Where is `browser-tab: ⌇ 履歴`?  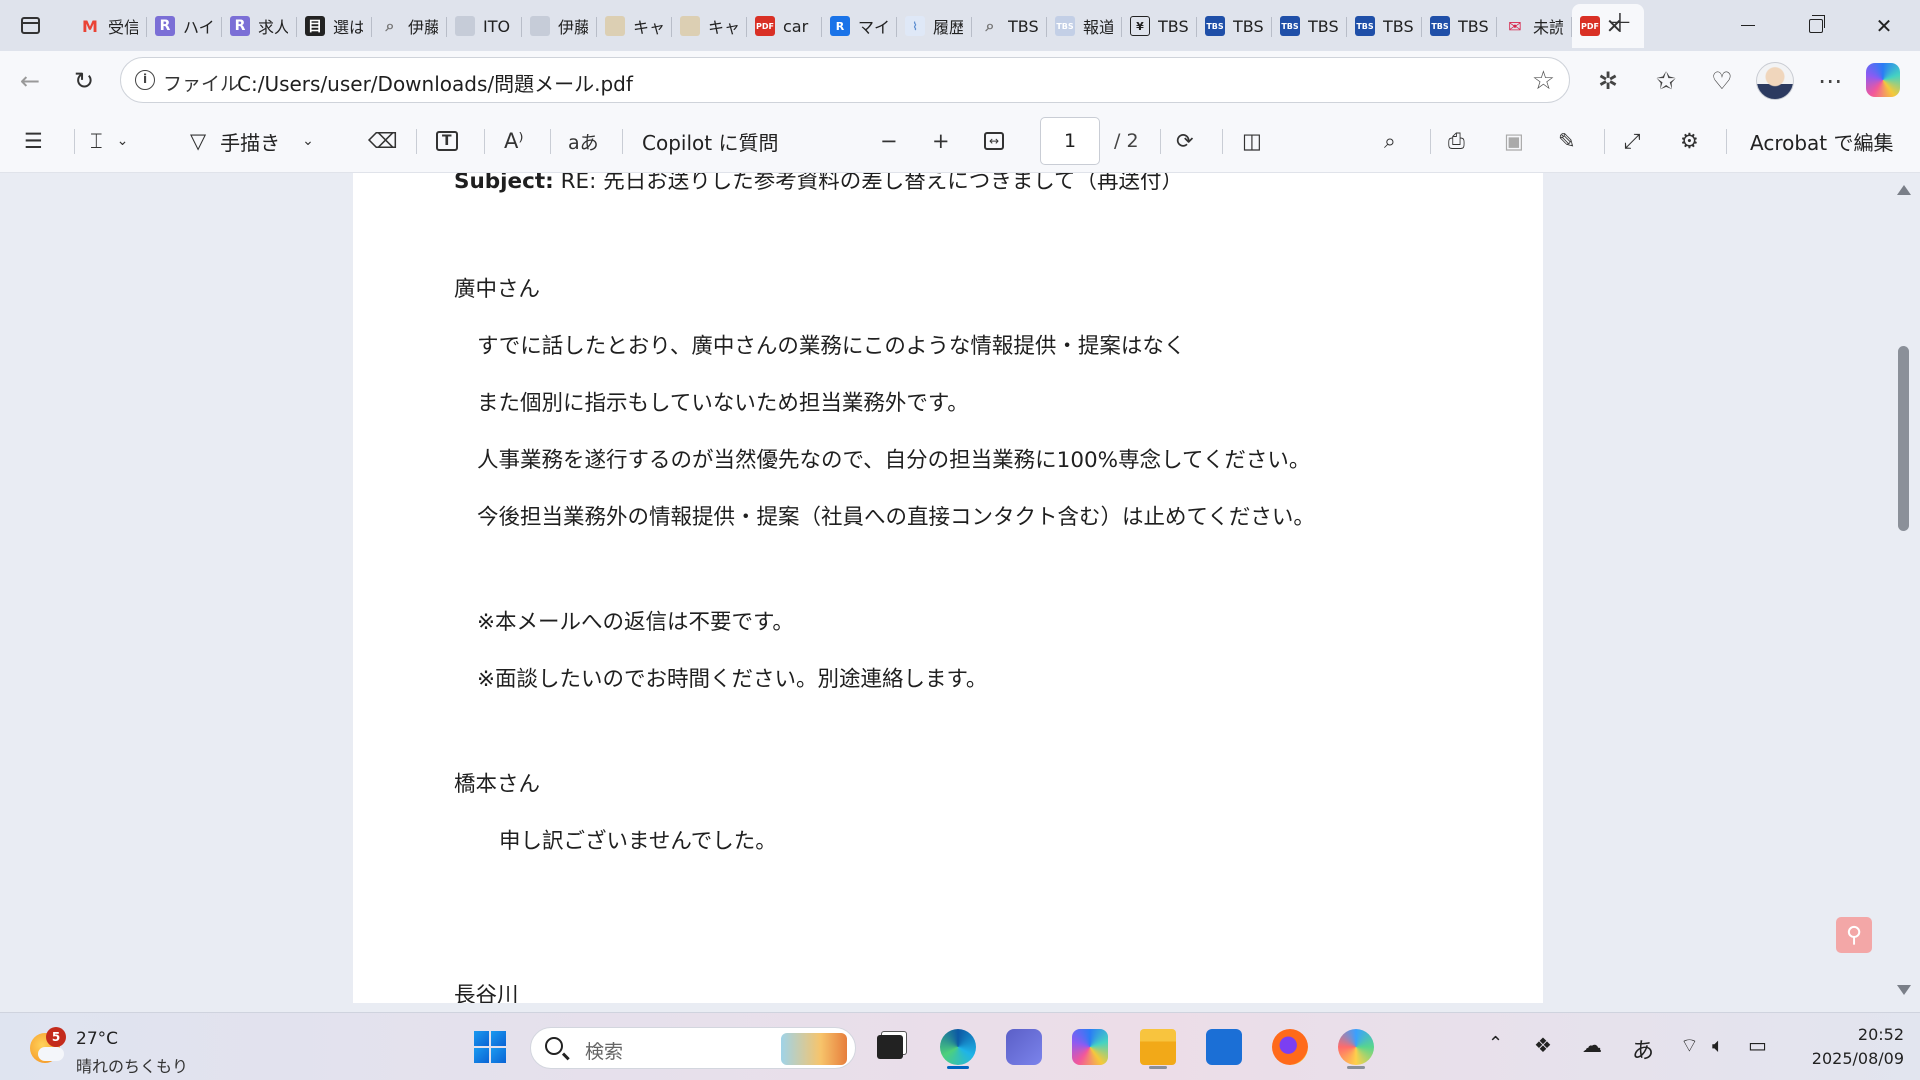
browser-tab: ⌇ 履歴 is located at coordinates (934, 26).